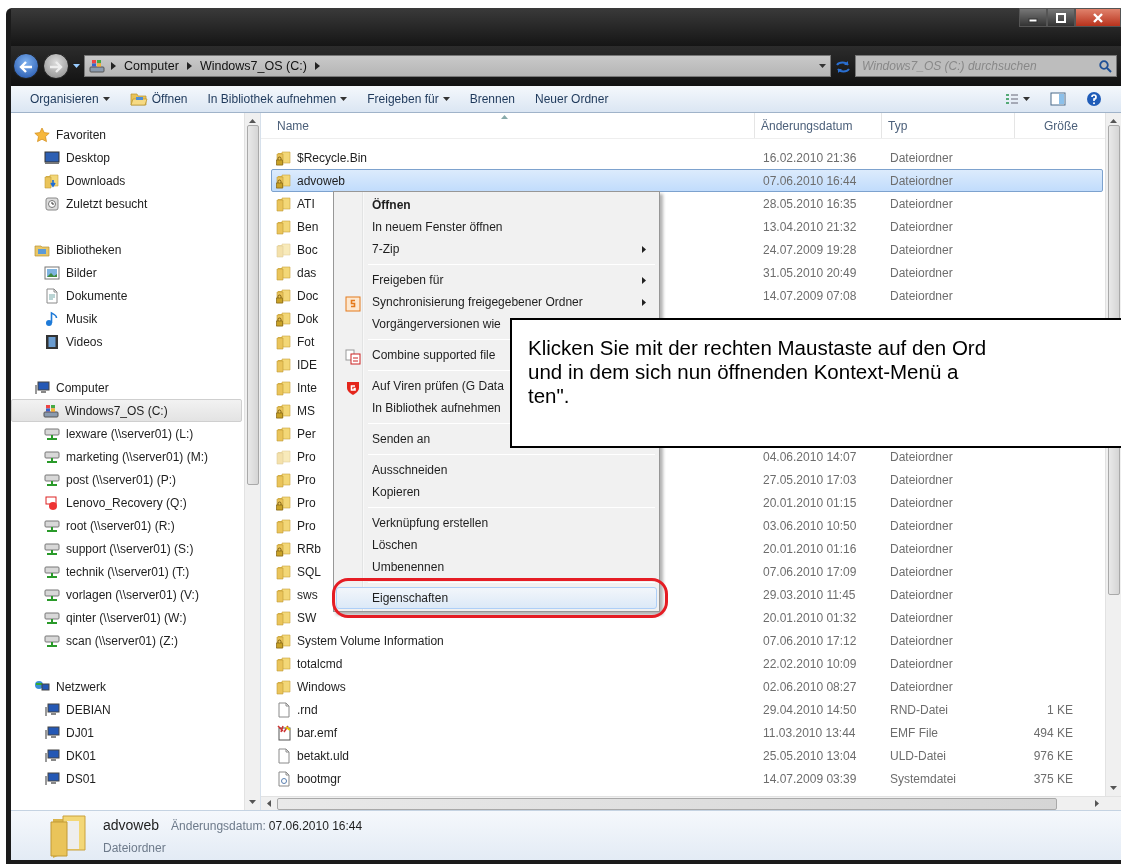  Describe the element at coordinates (1094, 99) in the screenshot. I see `help-icon` at that location.